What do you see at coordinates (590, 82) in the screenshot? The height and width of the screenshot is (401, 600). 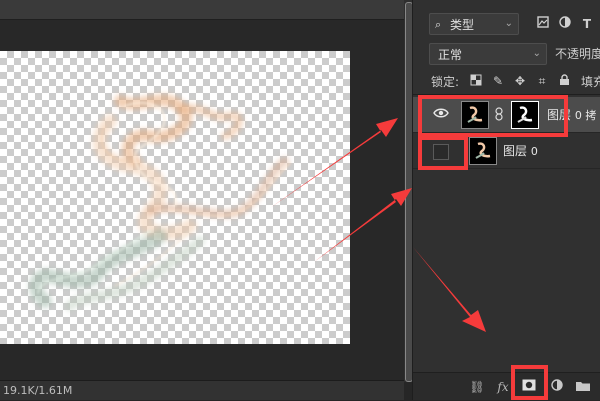 I see `fill-label: 填充` at bounding box center [590, 82].